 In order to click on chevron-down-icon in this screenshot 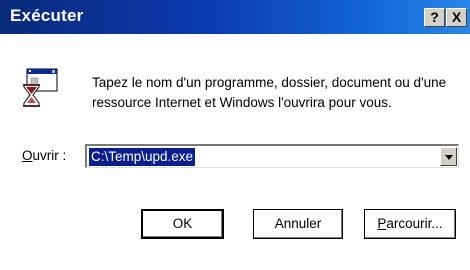, I will do `click(448, 156)`.